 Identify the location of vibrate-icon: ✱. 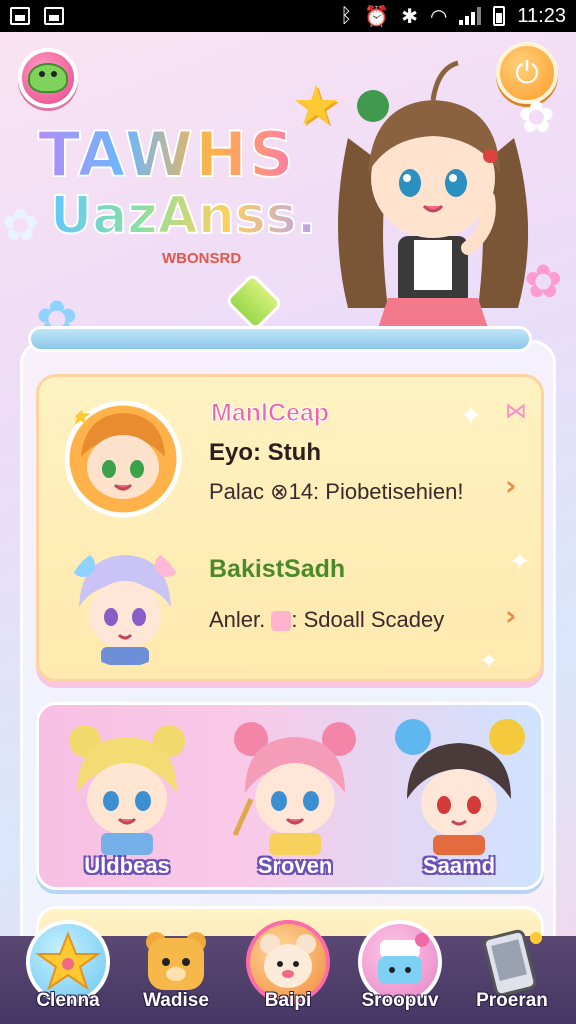
(409, 16).